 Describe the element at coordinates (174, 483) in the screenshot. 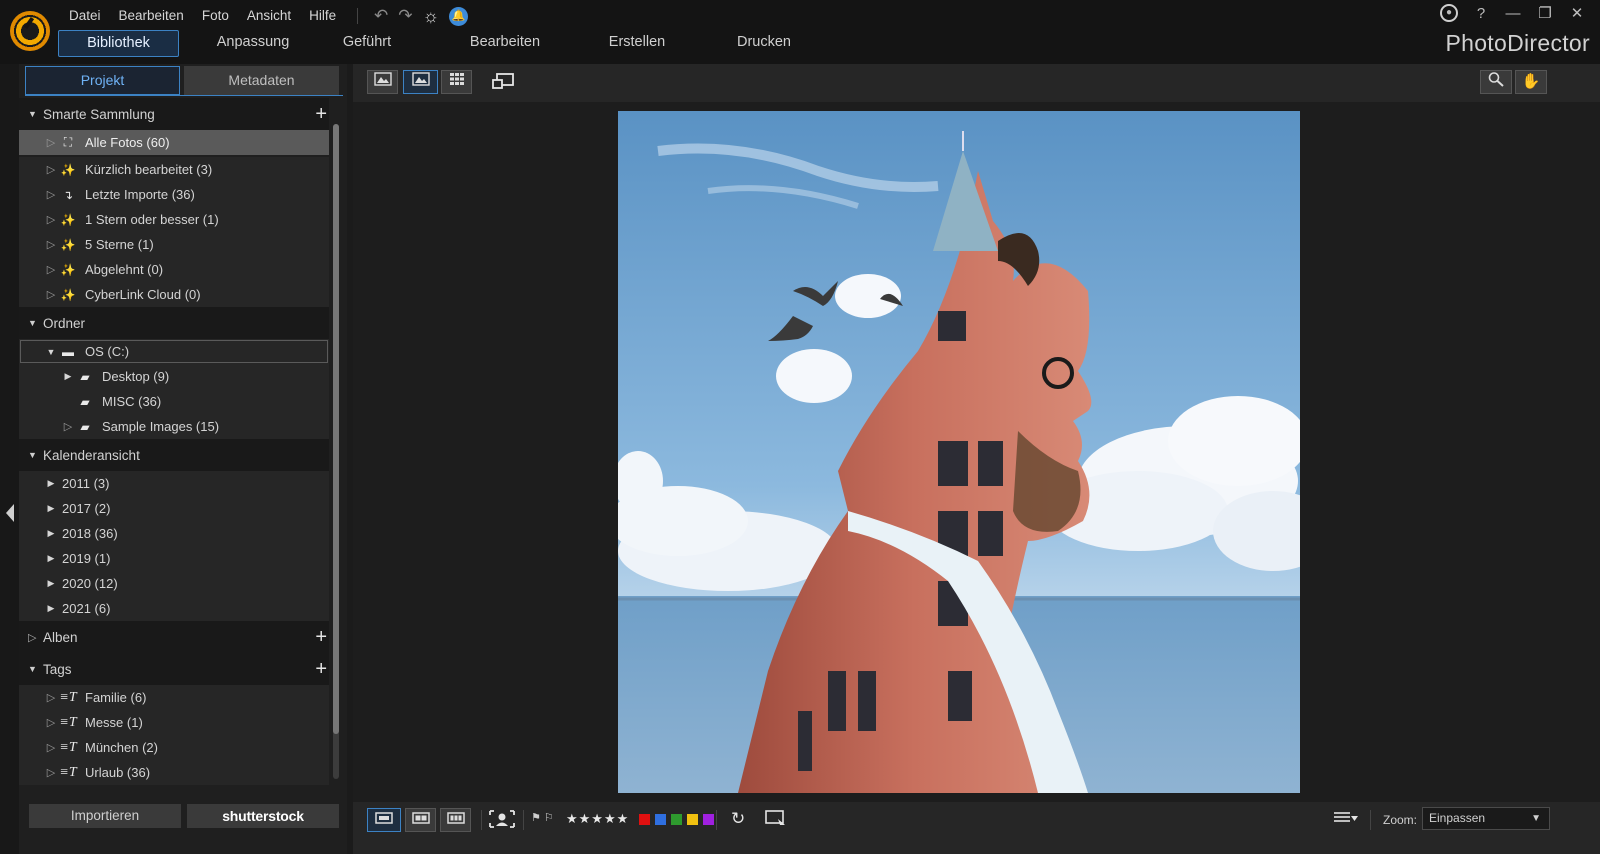

I see `calendar-year-2011: ▶ 2011 (3)` at that location.